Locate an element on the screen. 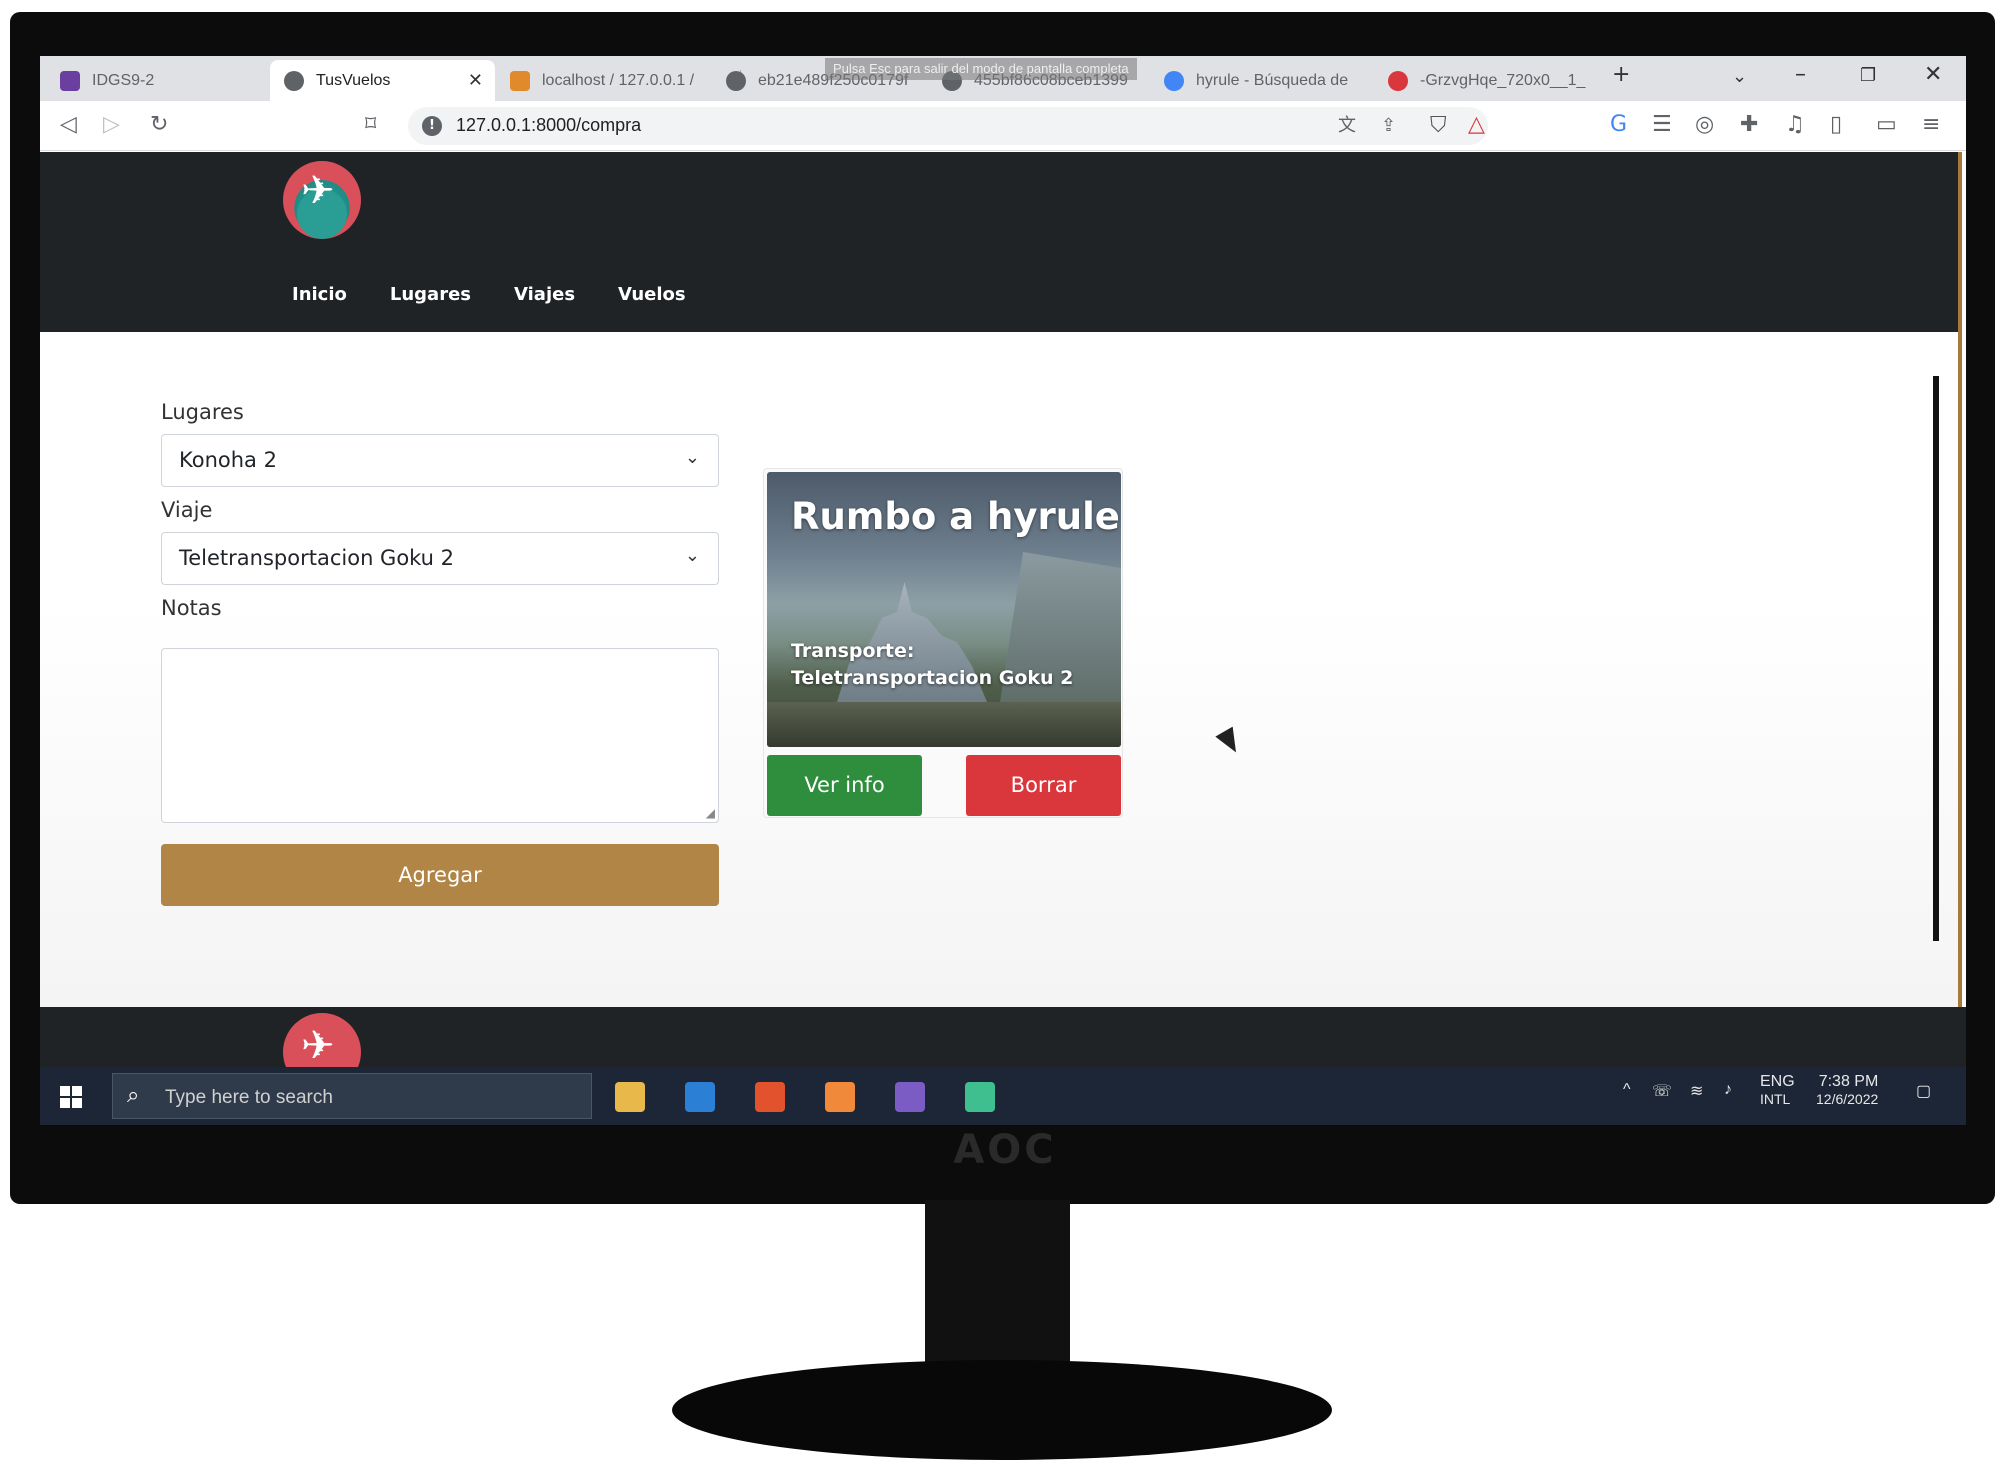 Image resolution: width=2005 pixels, height=1464 pixels. google-translate-extension-icon: G is located at coordinates (1618, 125).